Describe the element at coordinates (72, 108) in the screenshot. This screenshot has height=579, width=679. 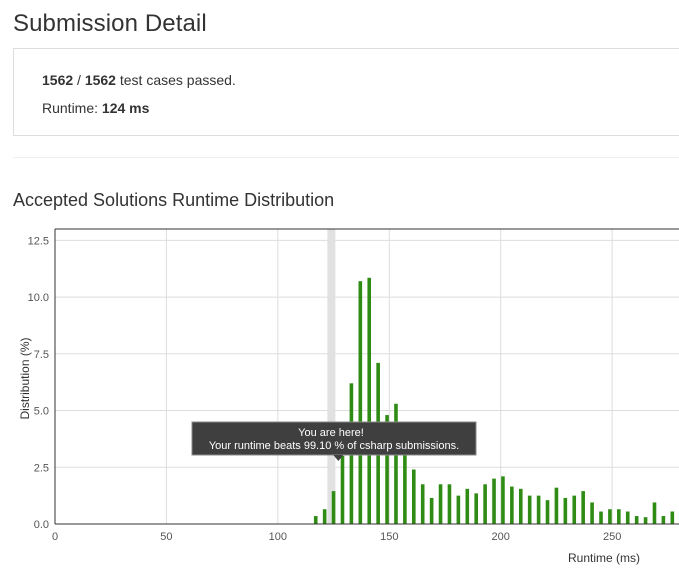
I see `runtime-label: Runtime:` at that location.